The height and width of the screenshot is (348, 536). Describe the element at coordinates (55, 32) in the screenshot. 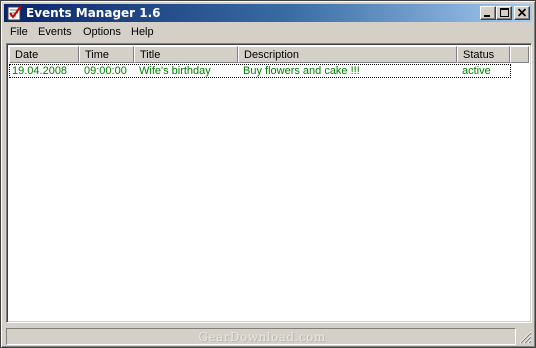

I see `menu-events: Events` at that location.